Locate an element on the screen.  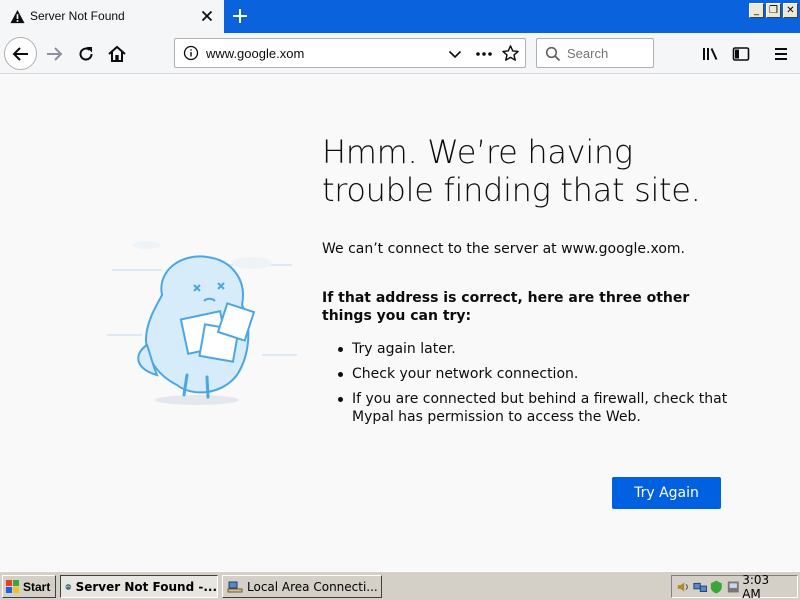
page-actions-dots-icon is located at coordinates (484, 54).